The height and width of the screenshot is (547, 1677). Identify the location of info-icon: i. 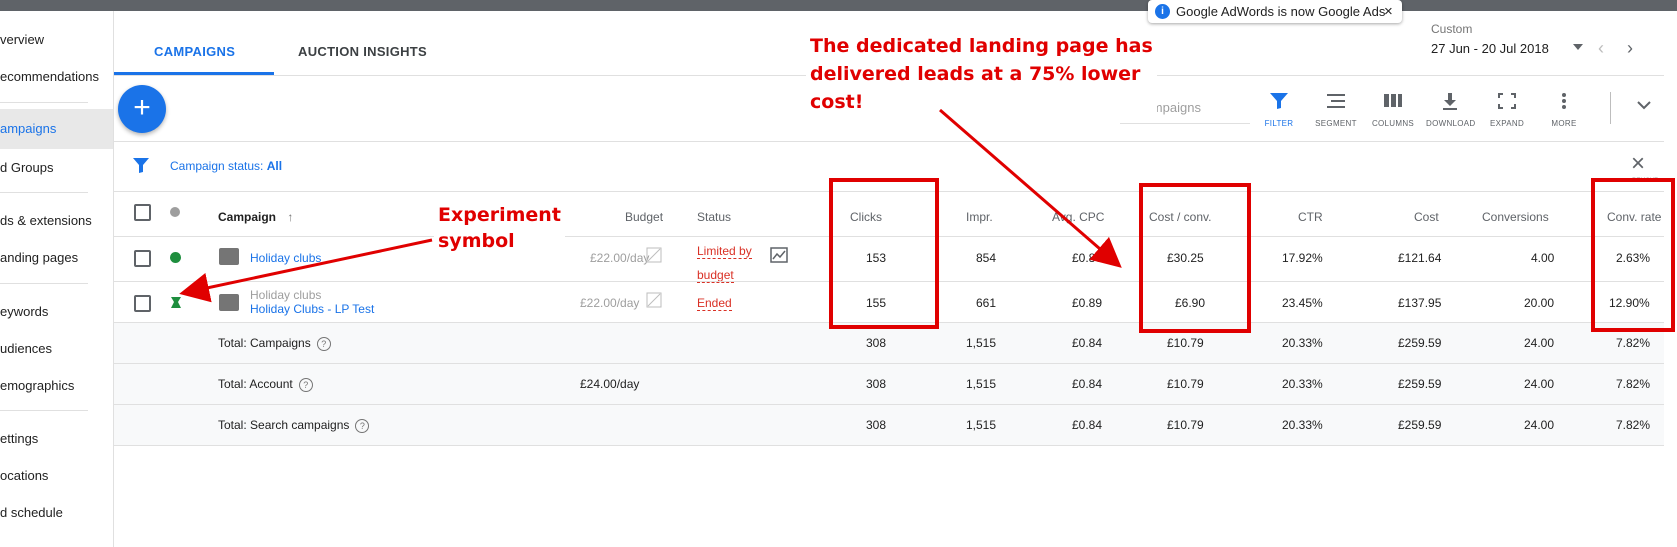
(1162, 11).